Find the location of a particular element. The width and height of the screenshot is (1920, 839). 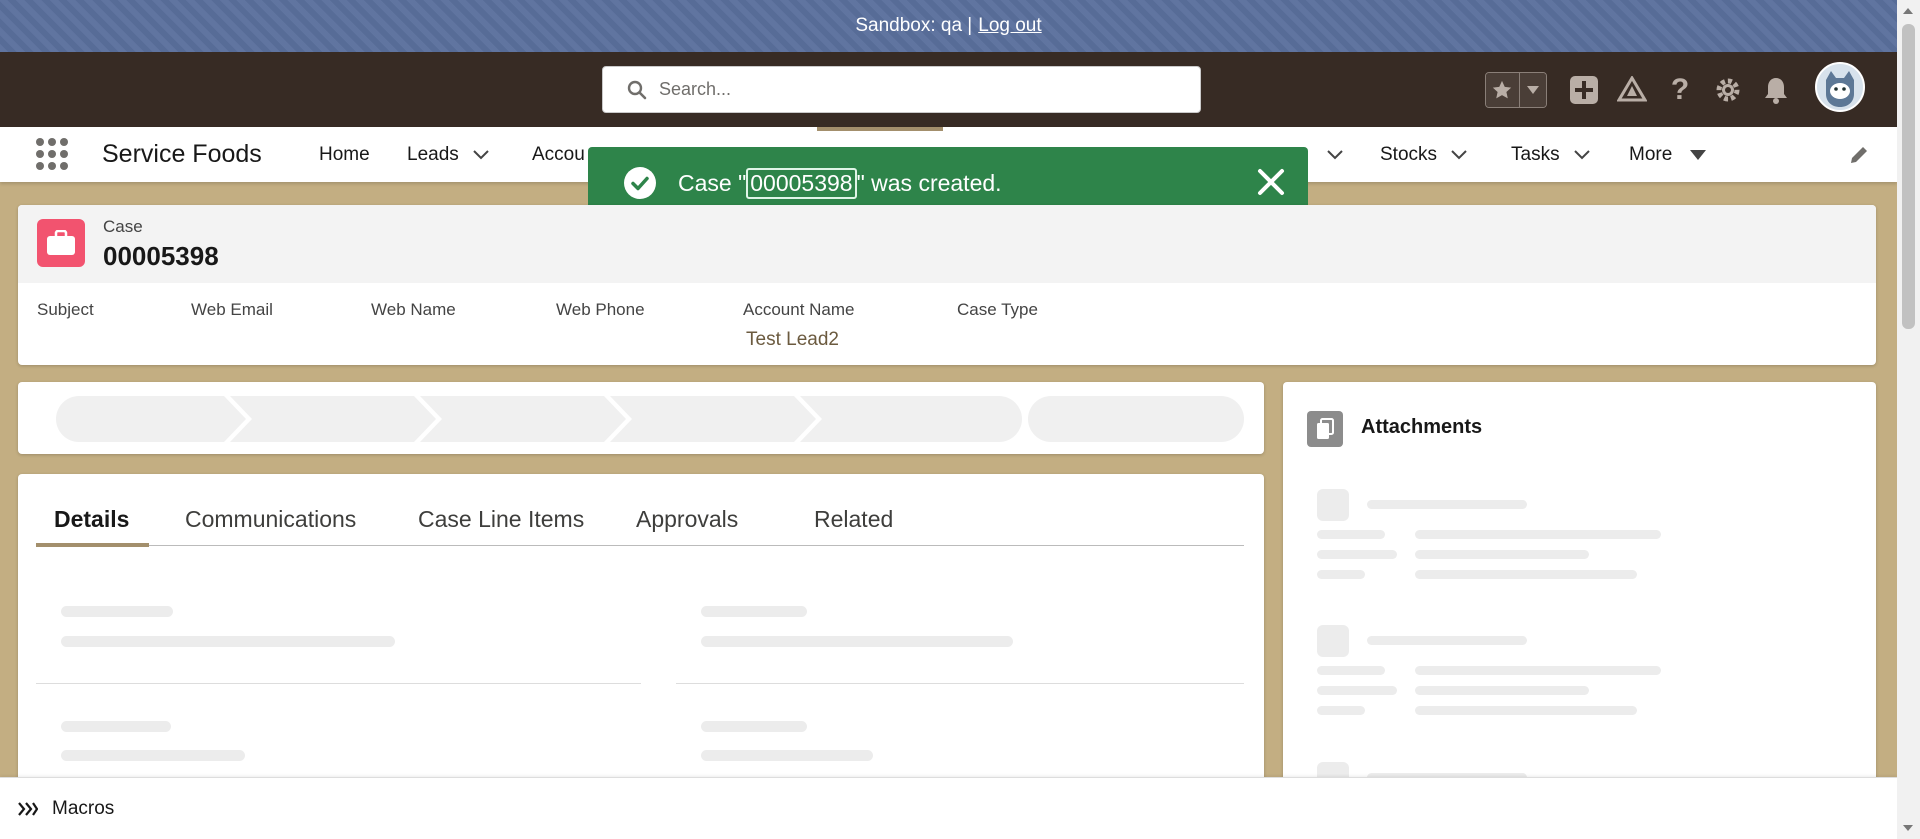

macros-label: Macros is located at coordinates (83, 809).